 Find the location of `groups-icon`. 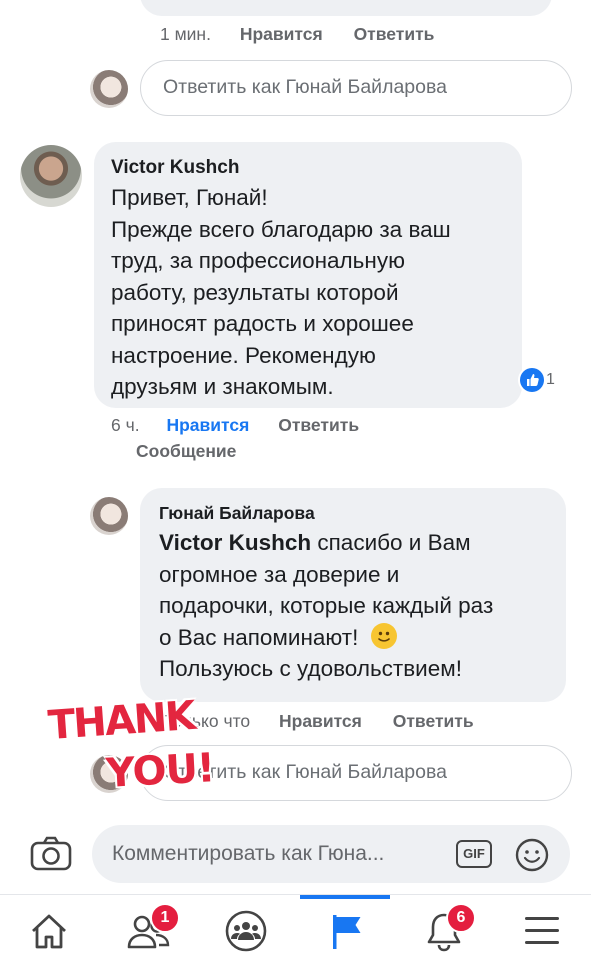

groups-icon is located at coordinates (246, 933).